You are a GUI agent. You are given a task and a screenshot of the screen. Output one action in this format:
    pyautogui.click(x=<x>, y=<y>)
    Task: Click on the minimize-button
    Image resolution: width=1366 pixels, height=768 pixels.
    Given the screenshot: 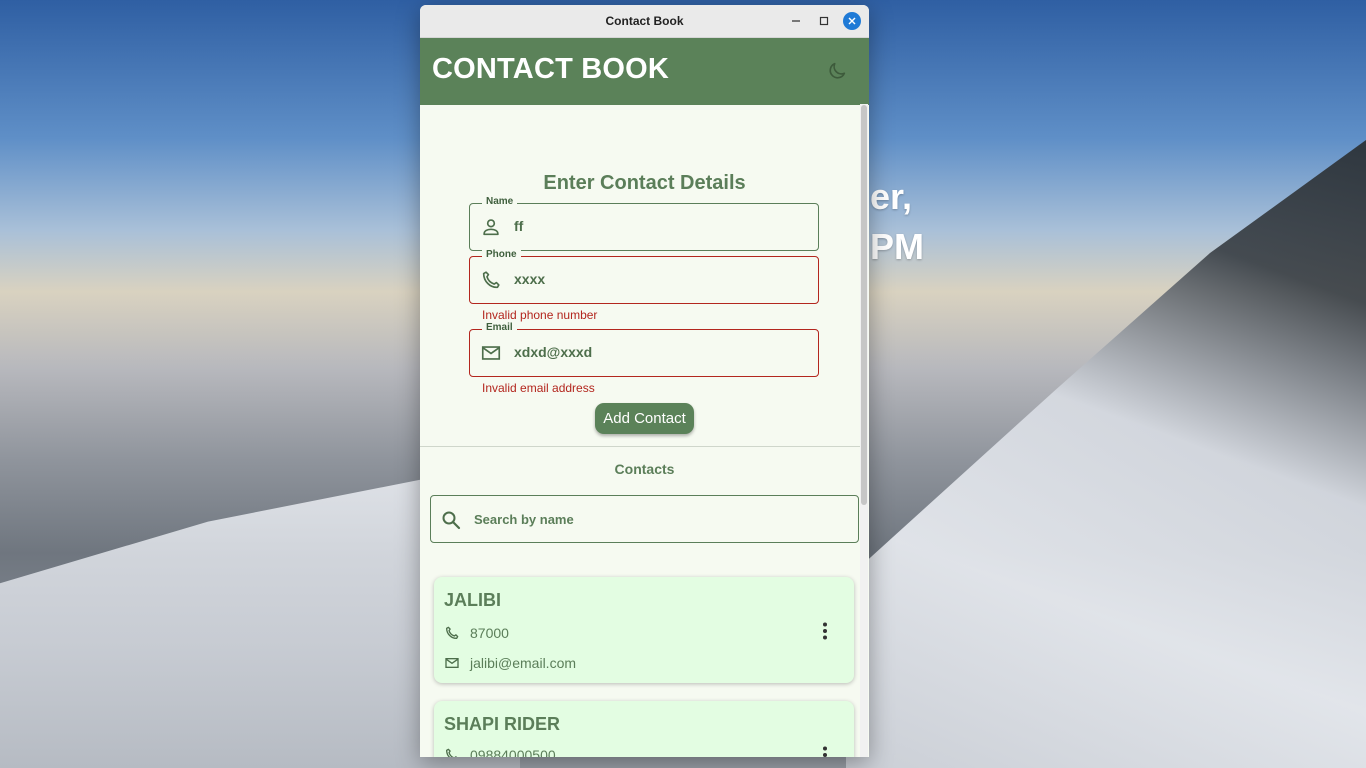 What is the action you would take?
    pyautogui.click(x=796, y=21)
    